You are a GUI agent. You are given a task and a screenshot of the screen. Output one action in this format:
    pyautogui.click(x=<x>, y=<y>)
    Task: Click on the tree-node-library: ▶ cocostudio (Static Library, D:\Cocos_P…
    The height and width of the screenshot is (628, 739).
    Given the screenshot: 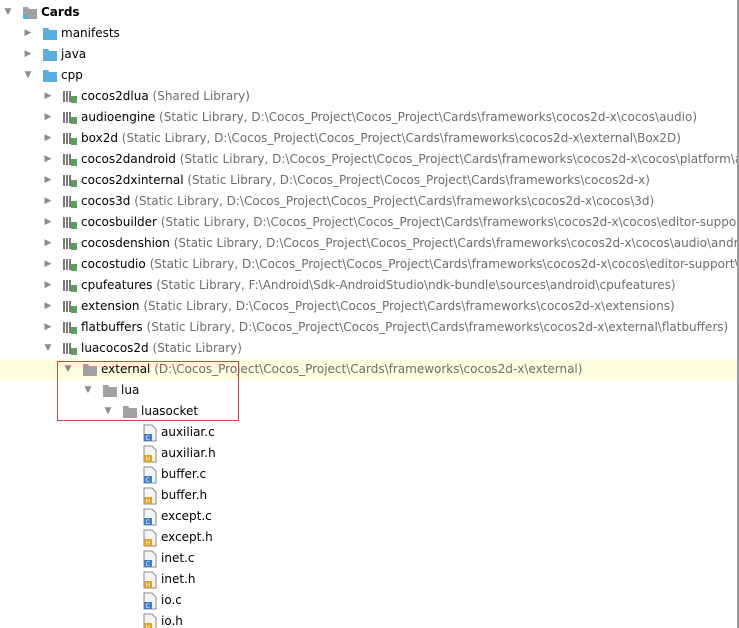 What is the action you would take?
    pyautogui.click(x=369, y=264)
    